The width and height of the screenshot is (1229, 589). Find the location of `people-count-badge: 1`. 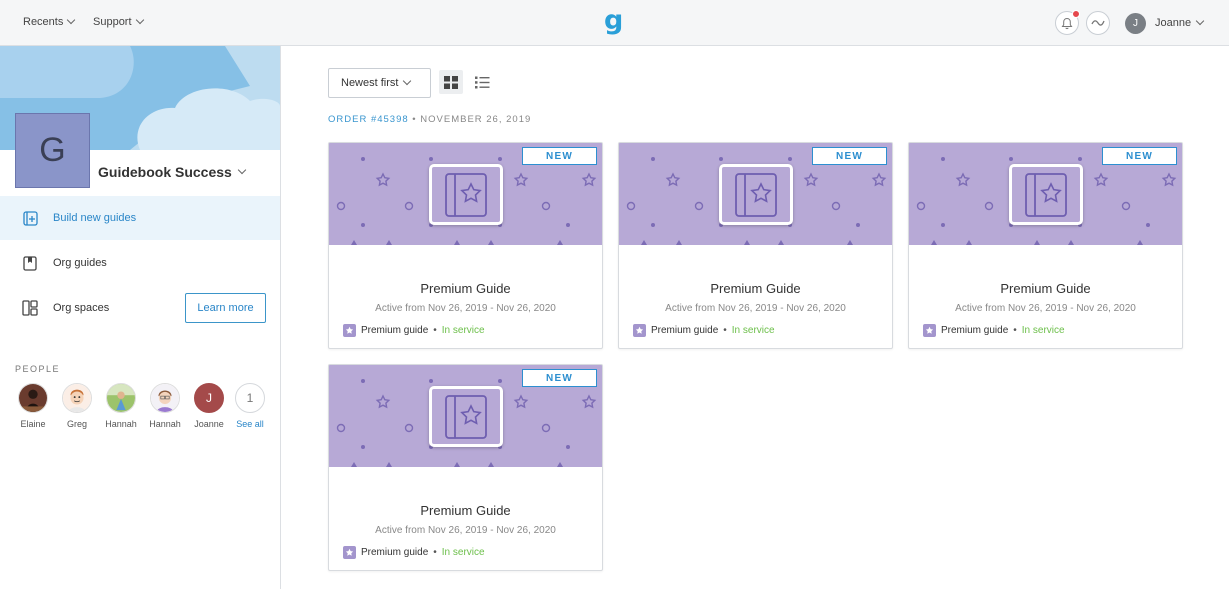

people-count-badge: 1 is located at coordinates (250, 398).